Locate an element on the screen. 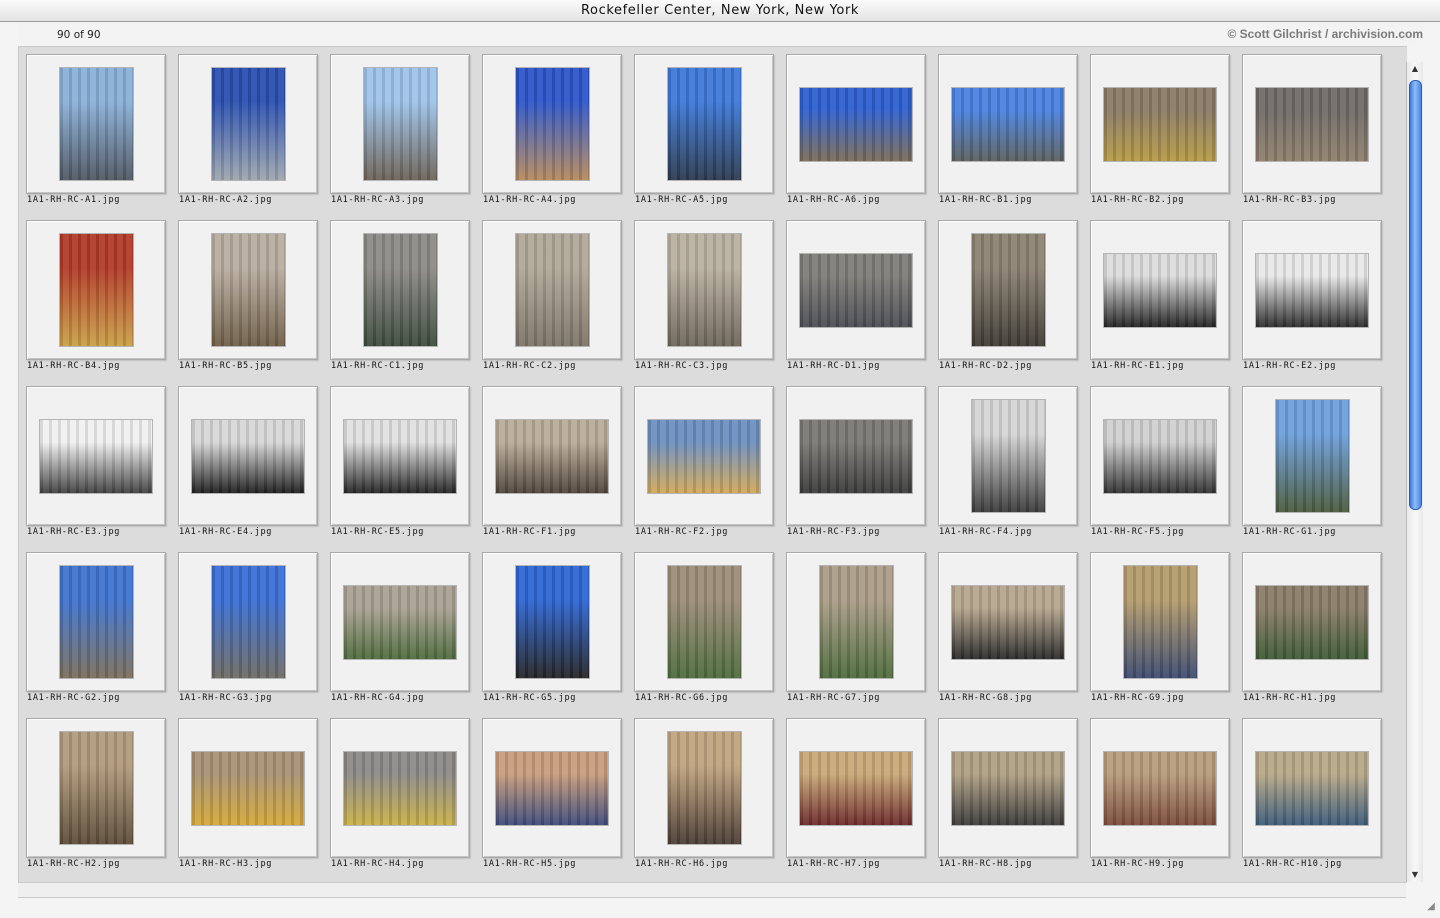  thumbnail-item: 1A1-RH-RC-A3.jpg is located at coordinates (400, 137).